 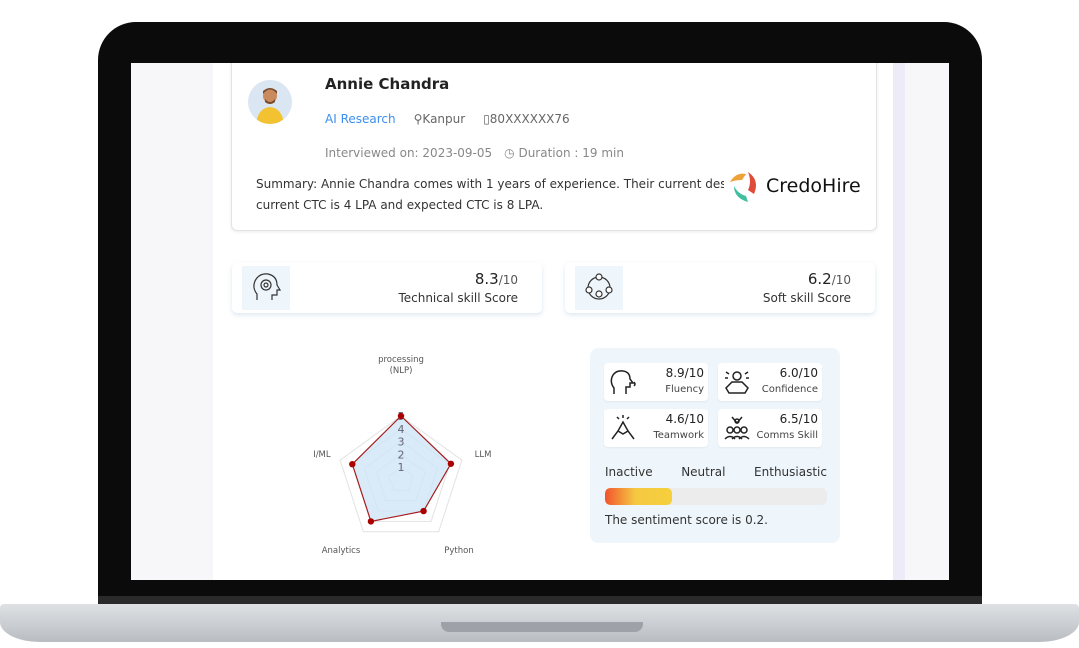 What do you see at coordinates (703, 472) in the screenshot?
I see `sentiment-label-neutral: Neutral` at bounding box center [703, 472].